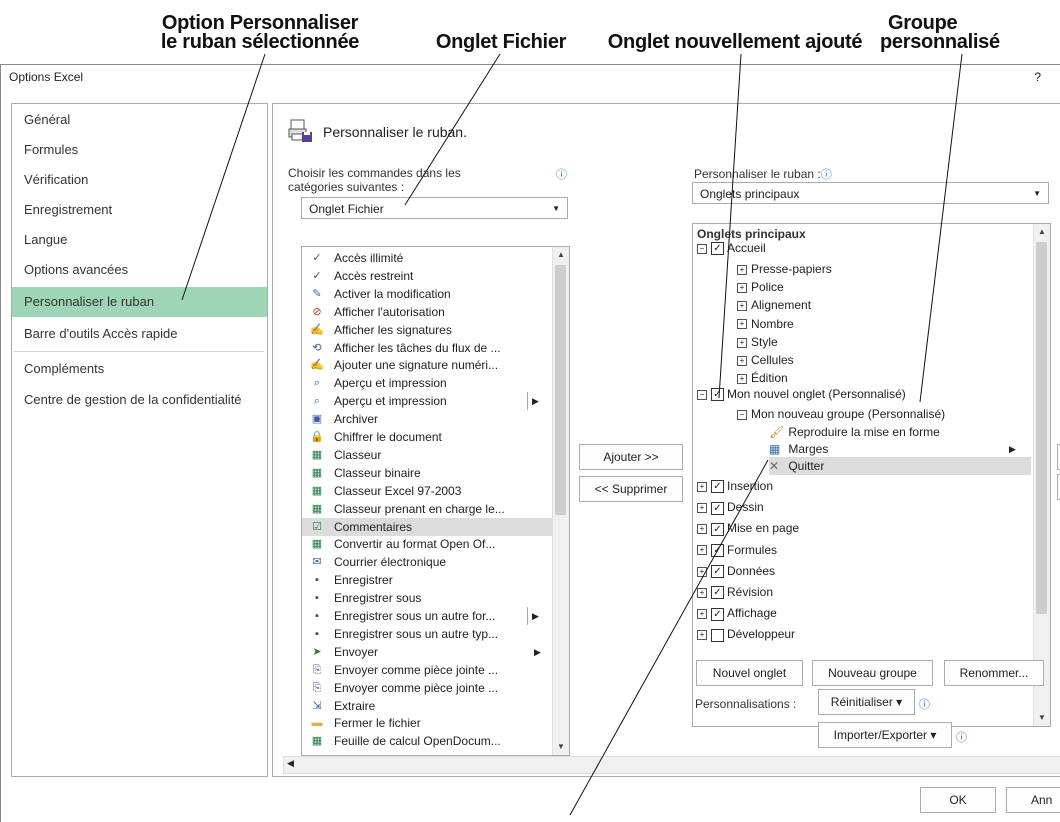 This screenshot has height=822, width=1060. Describe the element at coordinates (427, 312) in the screenshot. I see `command-list-item: ⊘ Afficher l'autorisation` at that location.